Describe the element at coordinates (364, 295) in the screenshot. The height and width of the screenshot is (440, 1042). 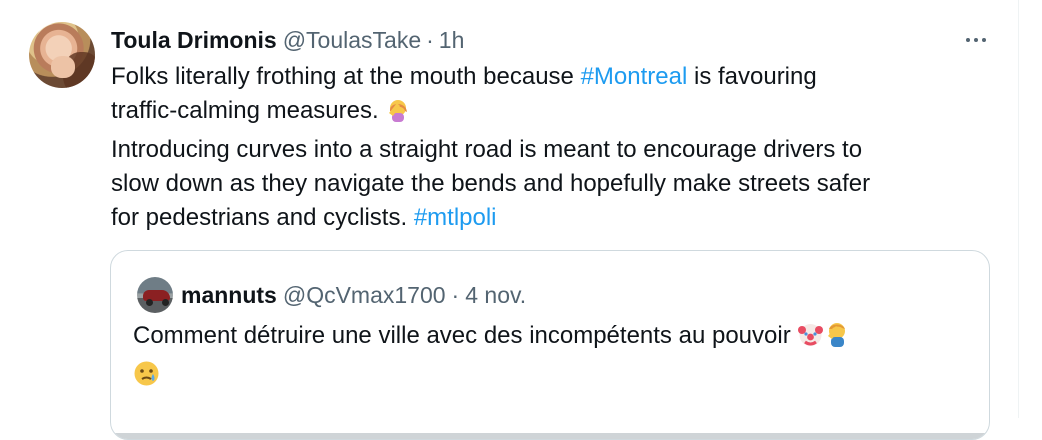
I see `quote-handle: @QcVmax1700` at that location.